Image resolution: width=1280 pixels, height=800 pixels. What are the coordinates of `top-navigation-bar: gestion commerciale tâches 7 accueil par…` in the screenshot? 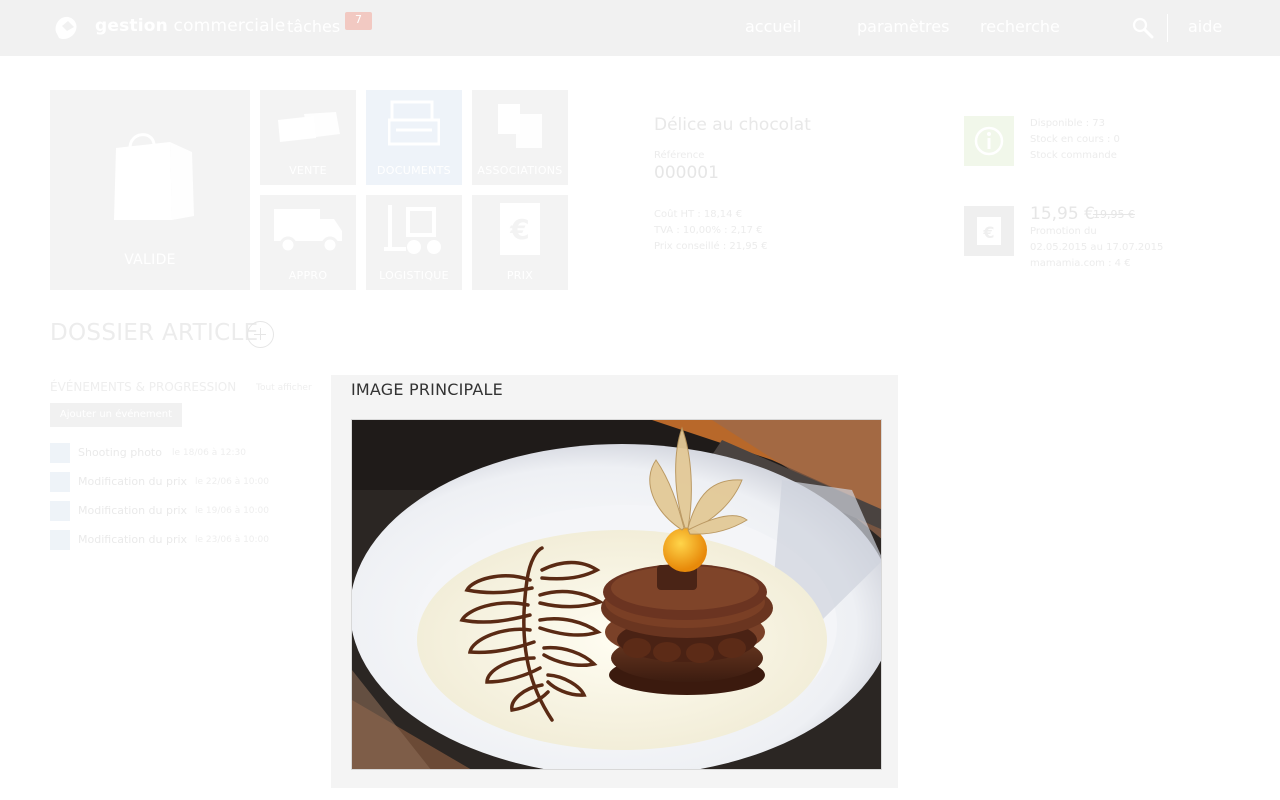 It's located at (640, 28).